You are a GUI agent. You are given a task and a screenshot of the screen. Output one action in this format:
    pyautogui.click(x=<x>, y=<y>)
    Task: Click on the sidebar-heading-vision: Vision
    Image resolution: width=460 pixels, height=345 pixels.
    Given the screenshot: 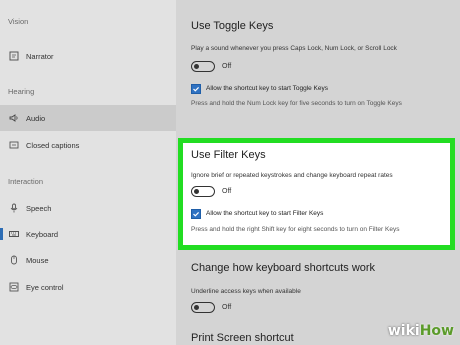 What is the action you would take?
    pyautogui.click(x=18, y=21)
    